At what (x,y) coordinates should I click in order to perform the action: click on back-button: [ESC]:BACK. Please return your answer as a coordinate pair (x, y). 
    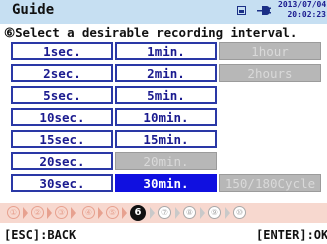
    Looking at the image, I should click on (40, 235).